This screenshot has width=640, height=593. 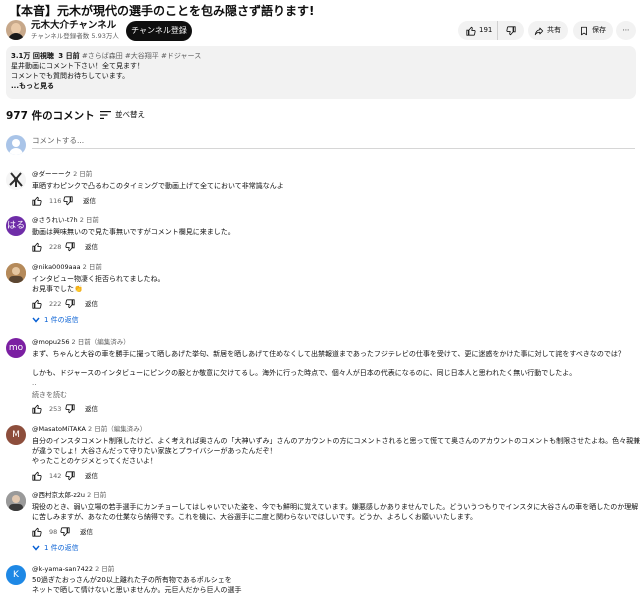 I want to click on like-button: 191, so click(x=478, y=30).